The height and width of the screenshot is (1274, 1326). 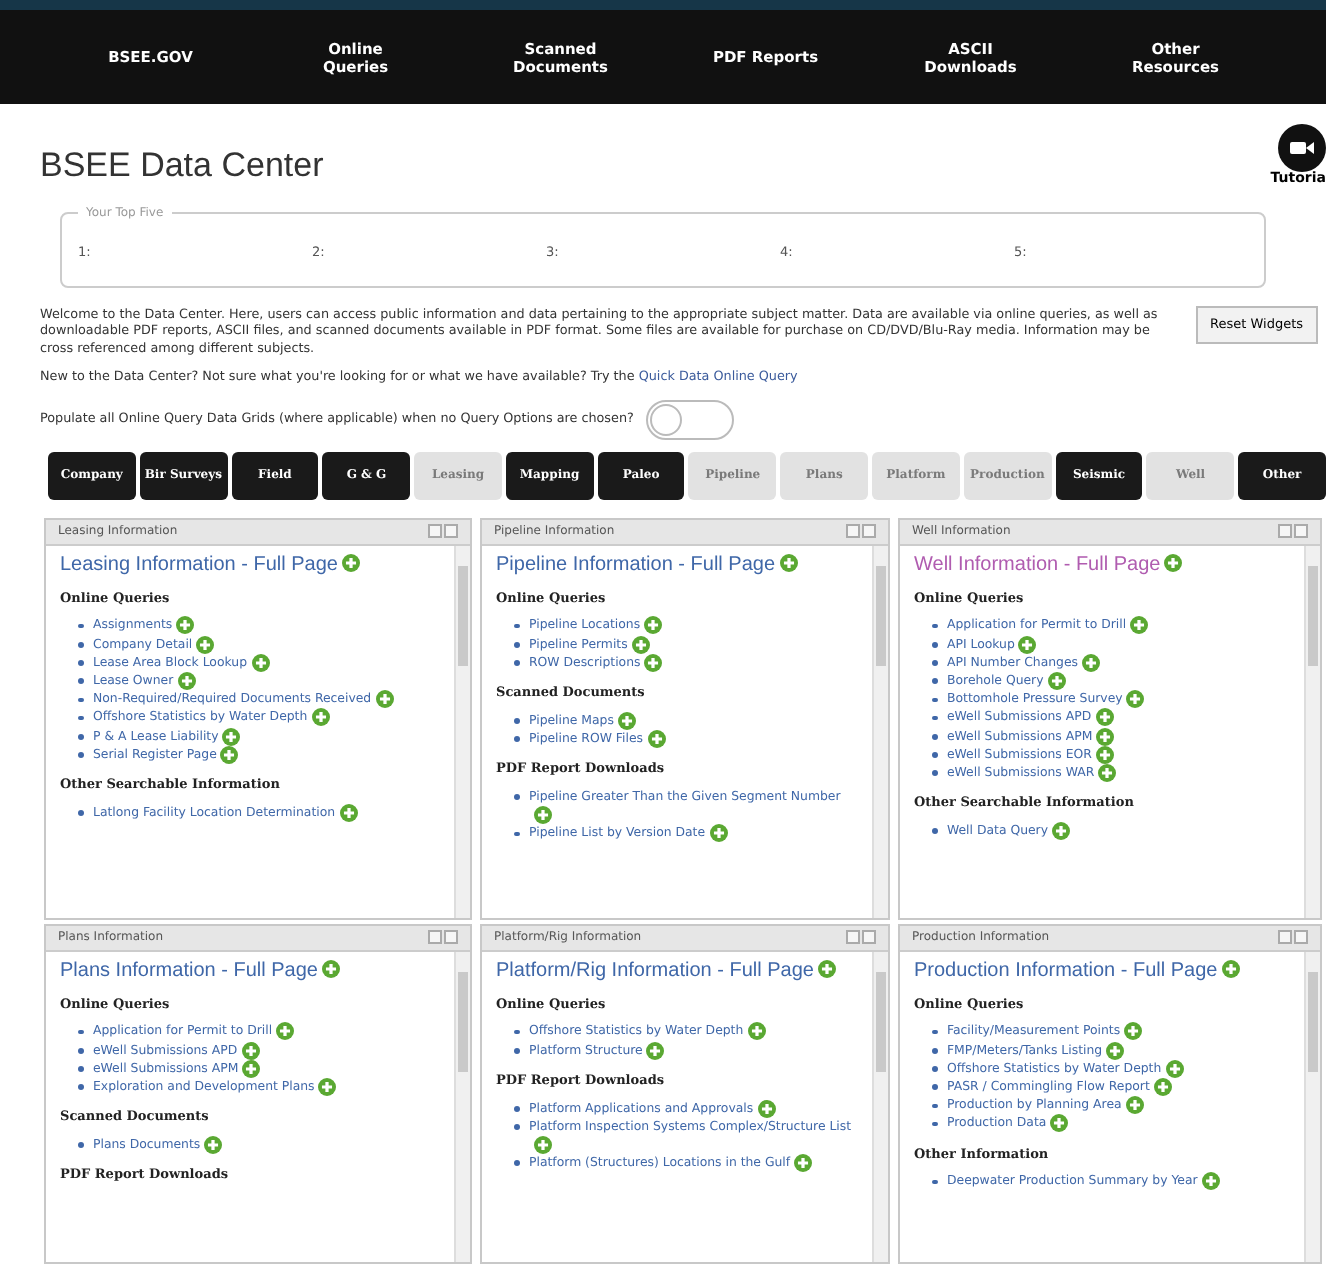 I want to click on full-page-link: Well Information - Full Page, so click(x=1037, y=564).